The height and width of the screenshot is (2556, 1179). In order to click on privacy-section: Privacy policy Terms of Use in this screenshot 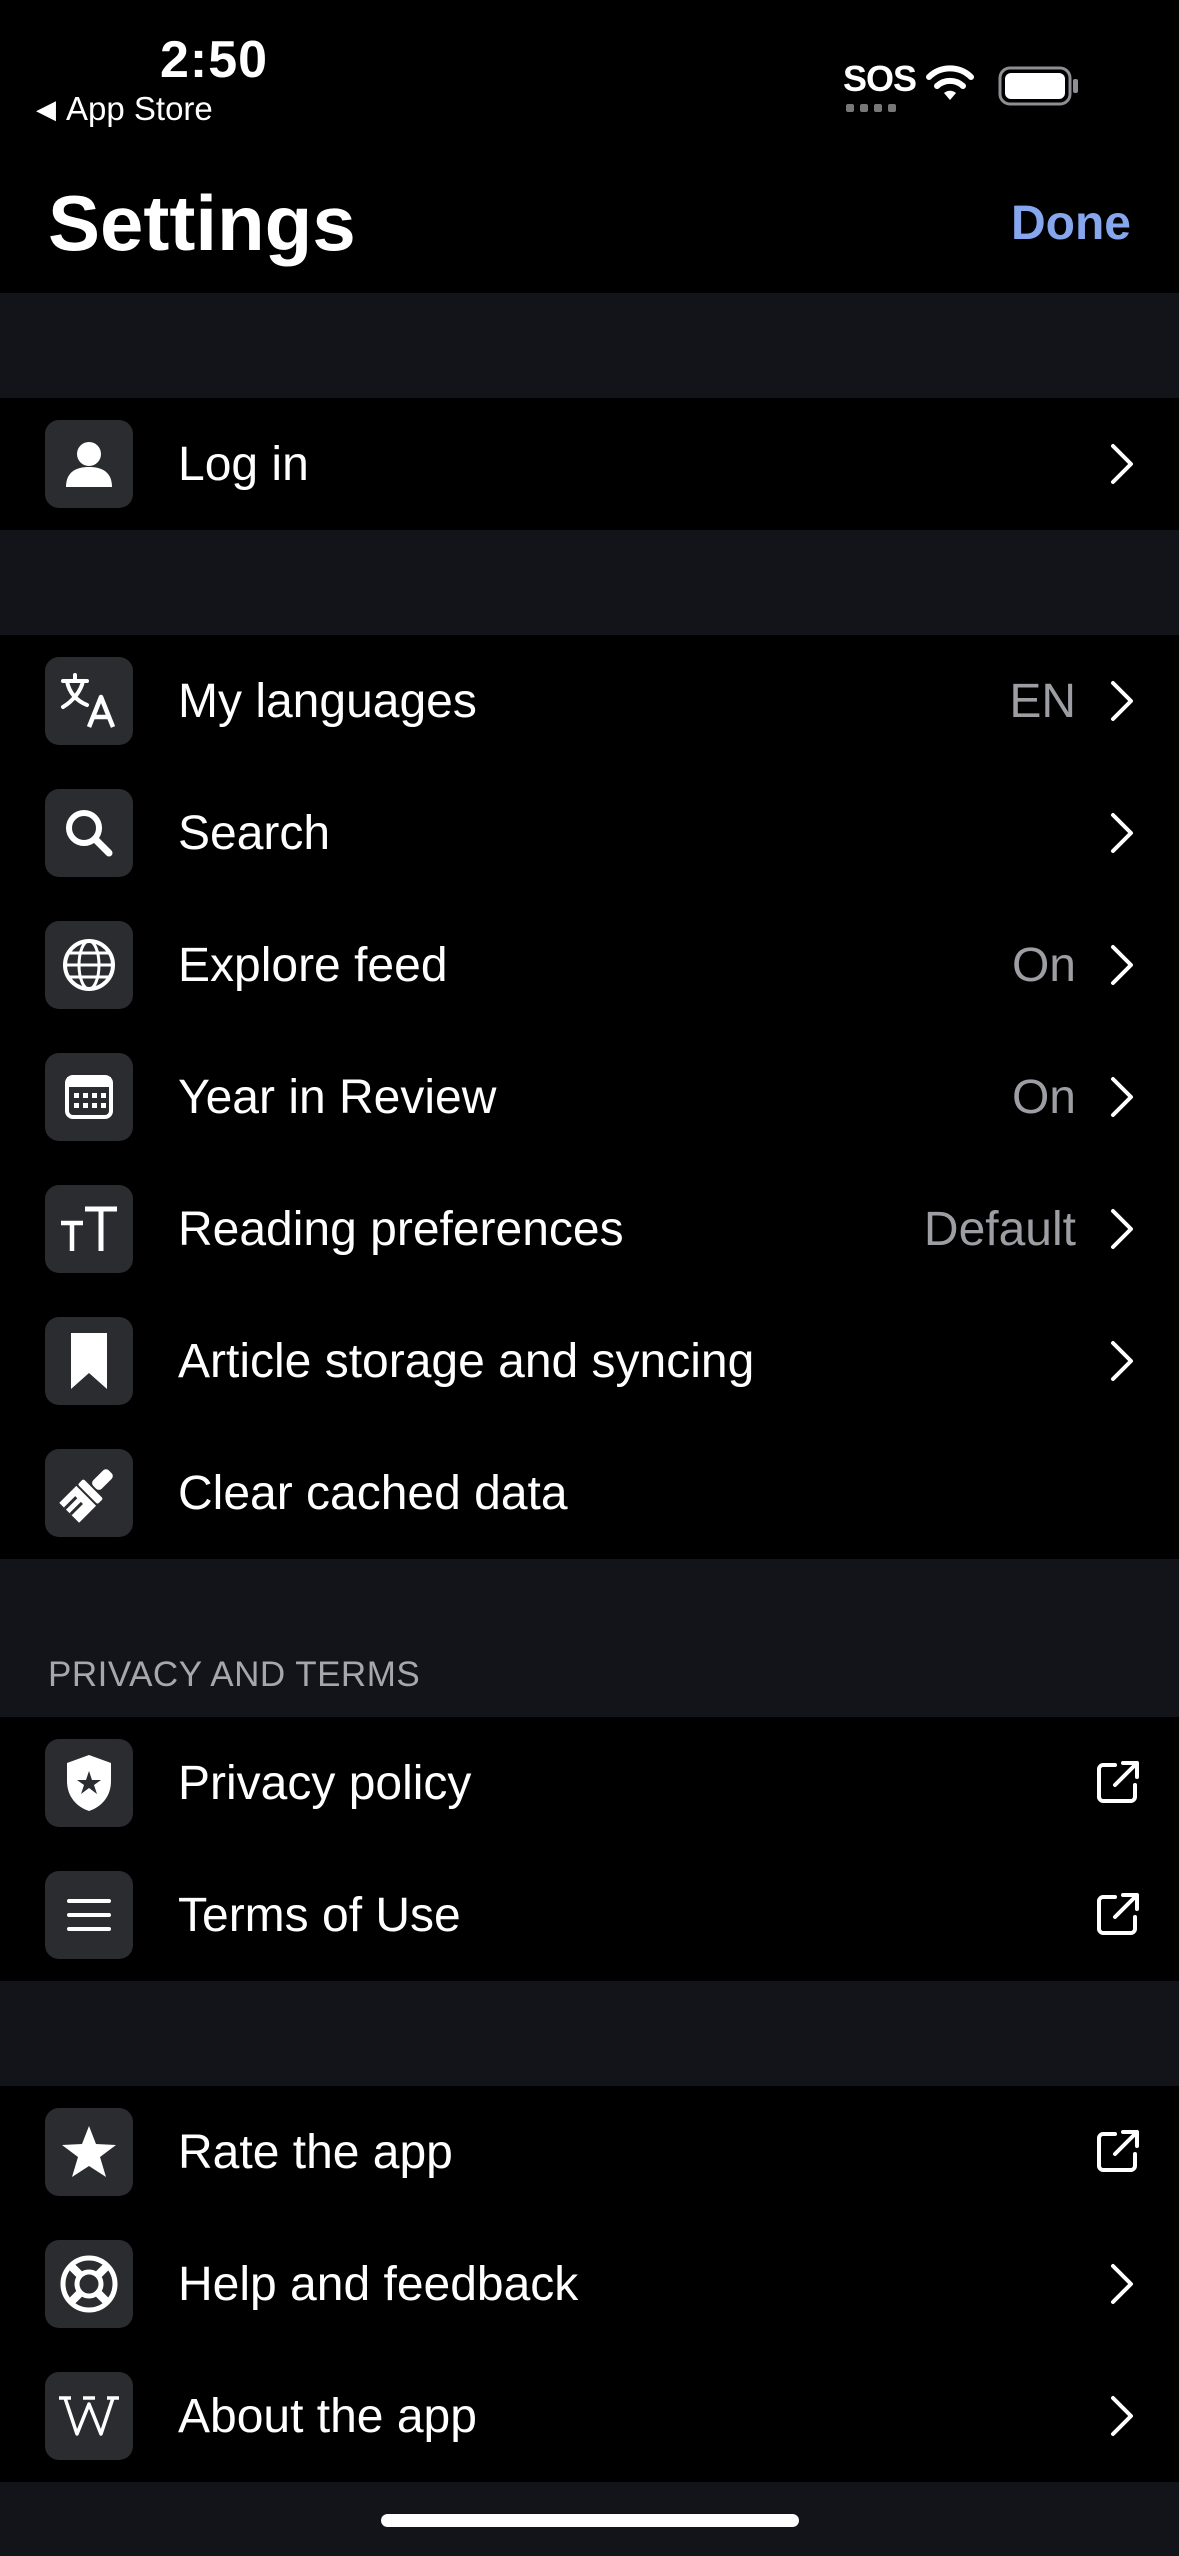, I will do `click(589, 1849)`.